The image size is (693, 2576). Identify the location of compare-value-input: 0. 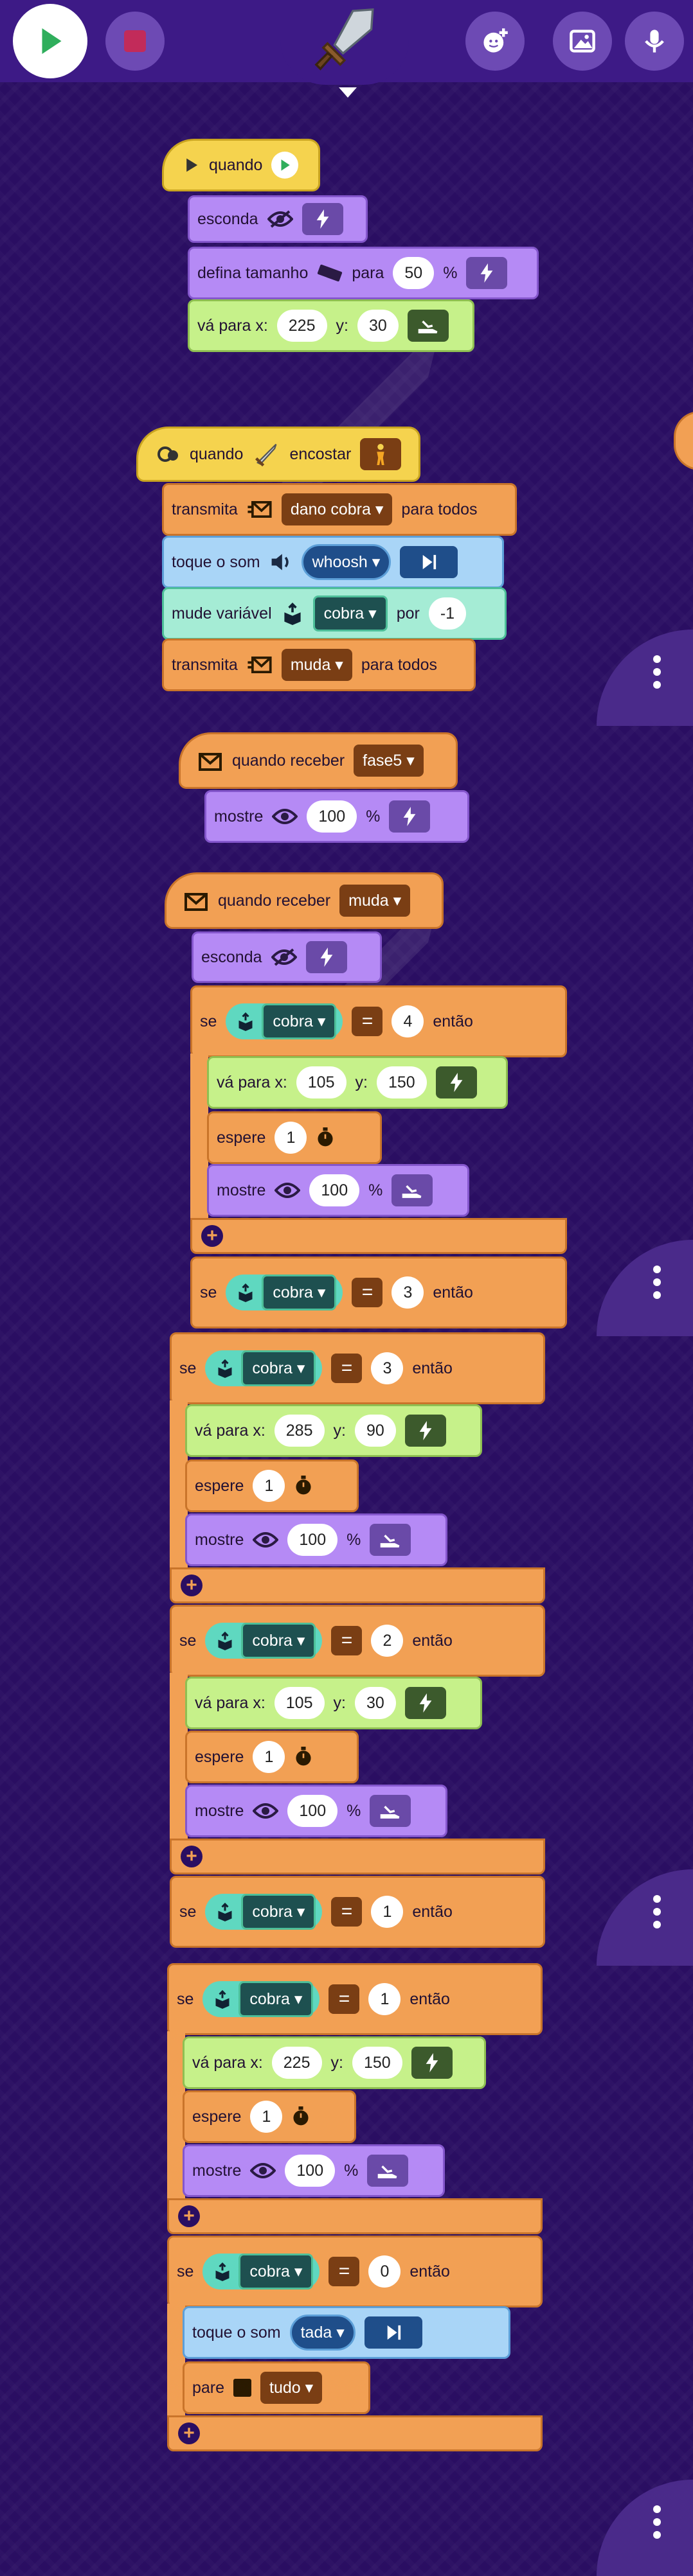
(384, 2271).